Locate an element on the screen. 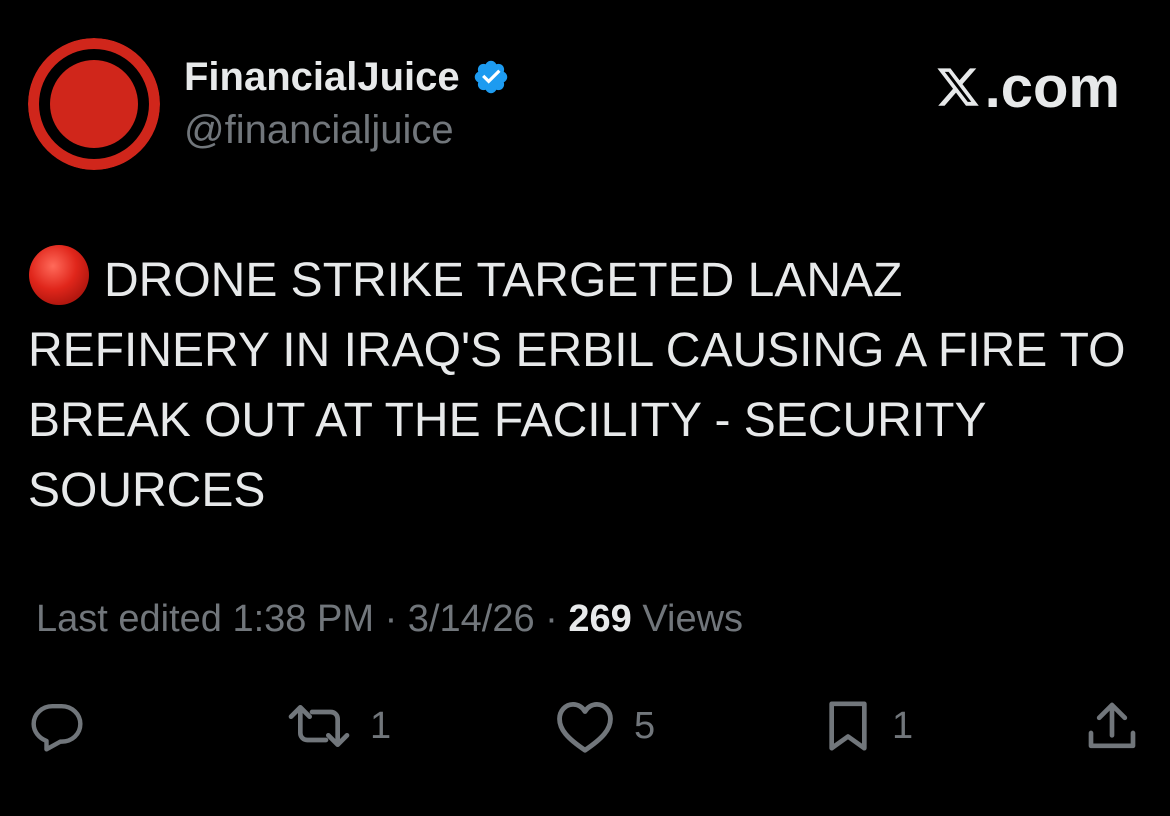 The height and width of the screenshot is (816, 1170). like-count: 5 is located at coordinates (645, 725).